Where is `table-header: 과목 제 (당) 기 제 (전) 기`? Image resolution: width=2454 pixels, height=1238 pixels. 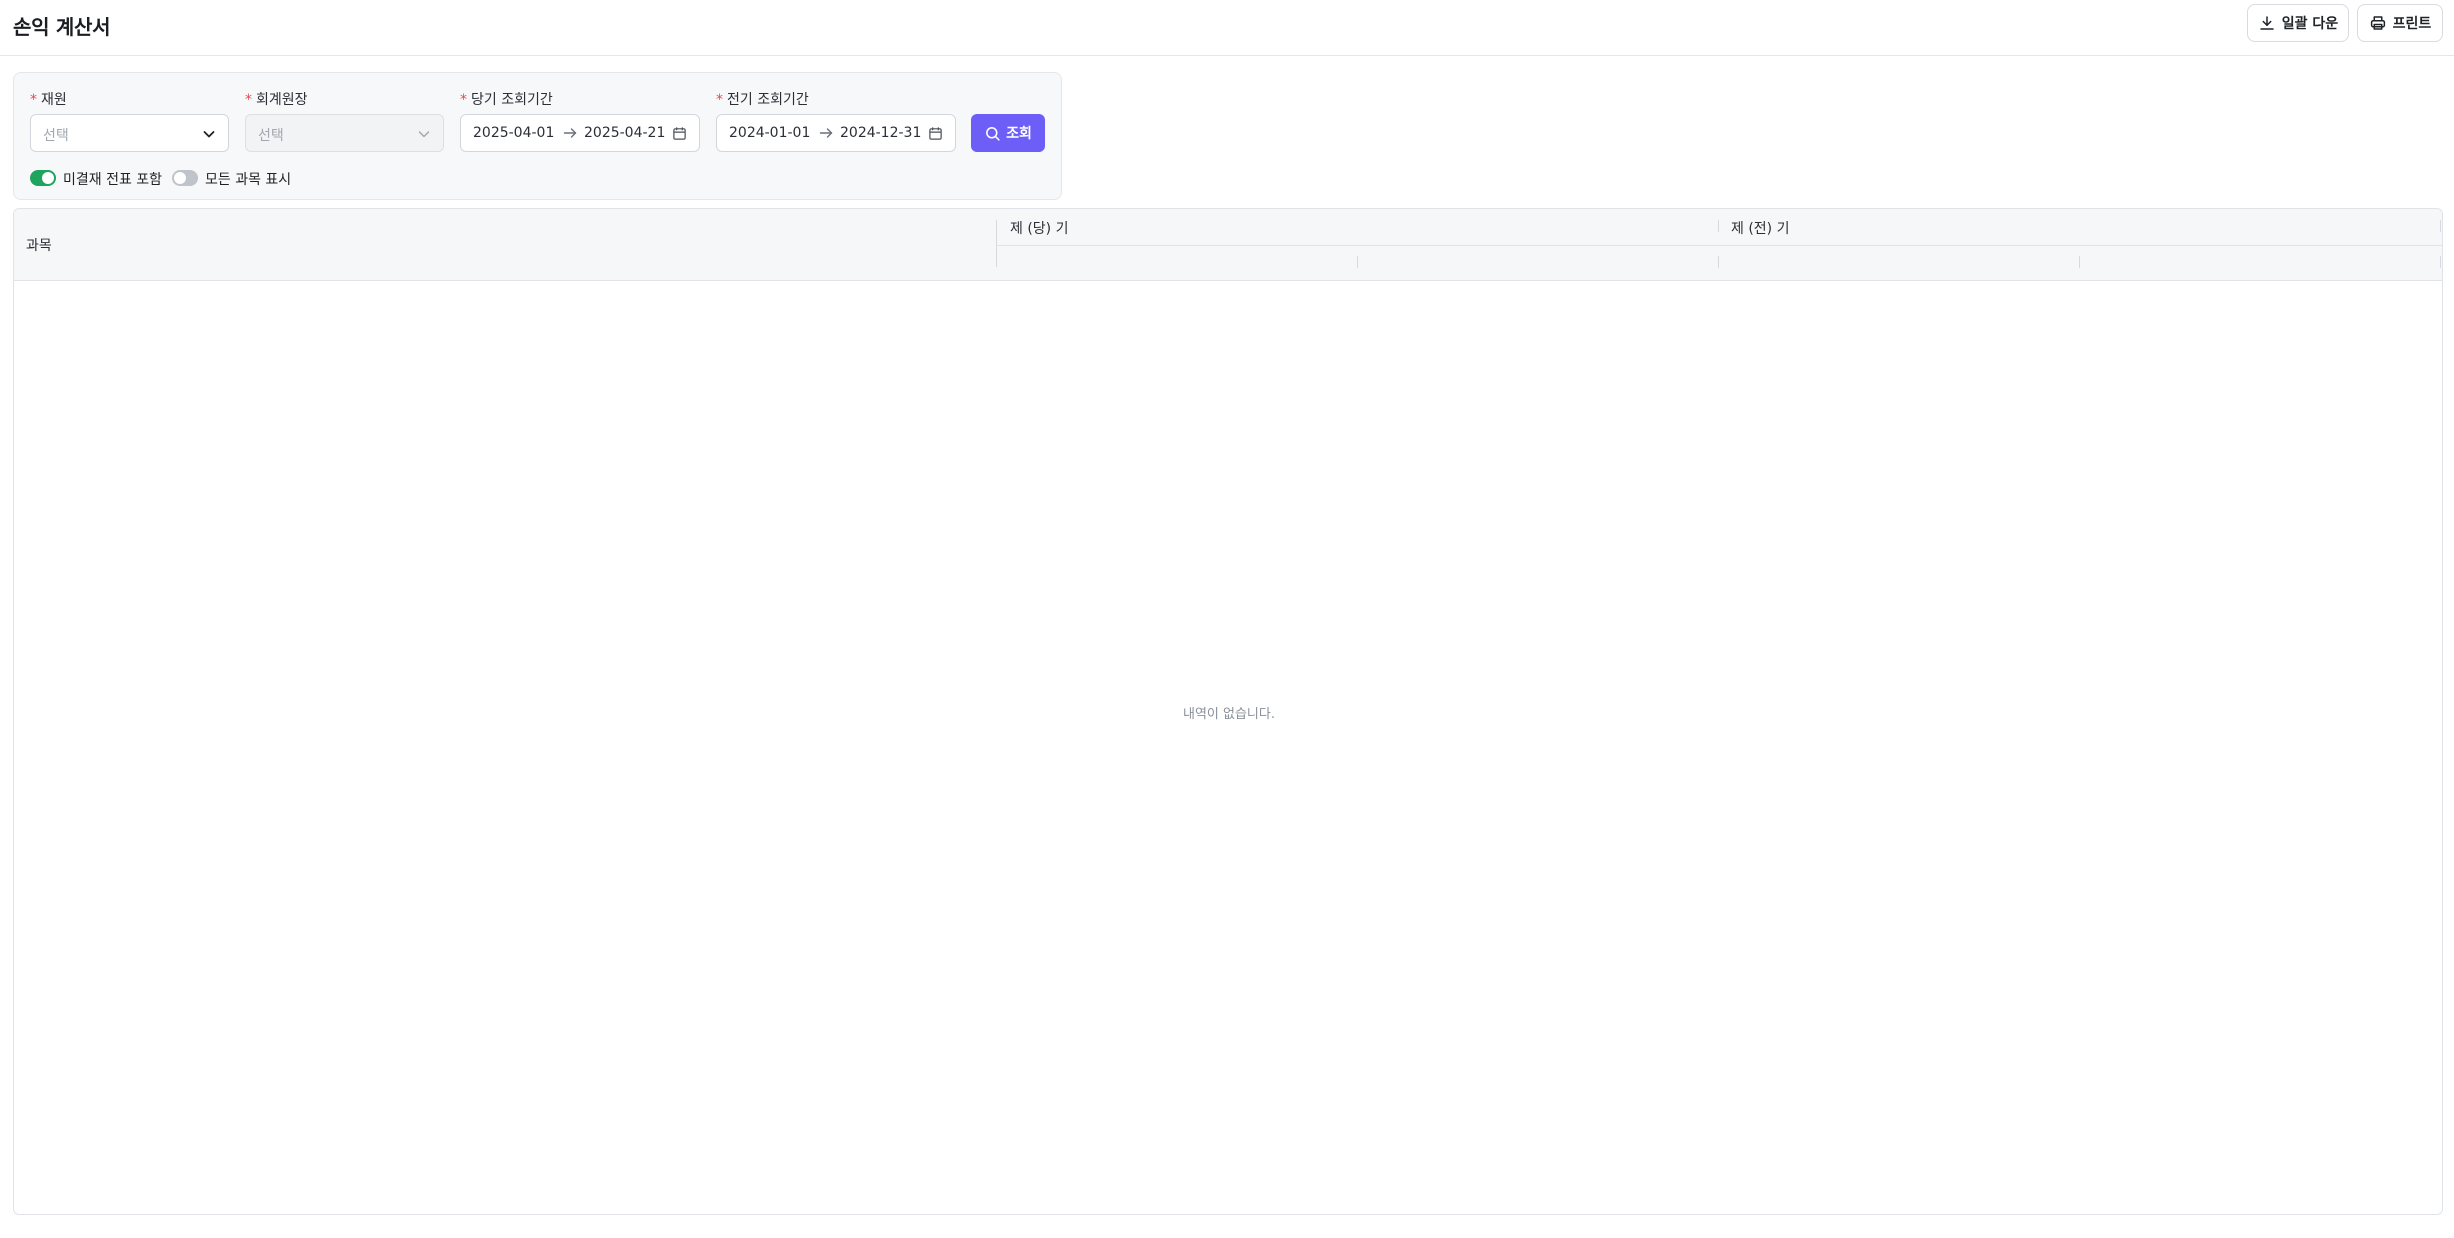
table-header: 과목 제 (당) 기 제 (전) 기 is located at coordinates (1228, 245).